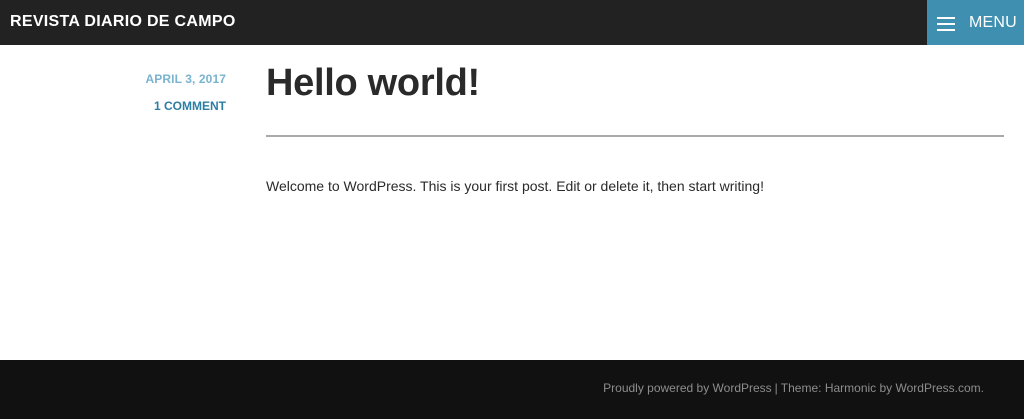 Image resolution: width=1024 pixels, height=419 pixels. Describe the element at coordinates (123, 22) in the screenshot. I see `site-title-link: REVISTA DIARIO DE CAMPO` at that location.